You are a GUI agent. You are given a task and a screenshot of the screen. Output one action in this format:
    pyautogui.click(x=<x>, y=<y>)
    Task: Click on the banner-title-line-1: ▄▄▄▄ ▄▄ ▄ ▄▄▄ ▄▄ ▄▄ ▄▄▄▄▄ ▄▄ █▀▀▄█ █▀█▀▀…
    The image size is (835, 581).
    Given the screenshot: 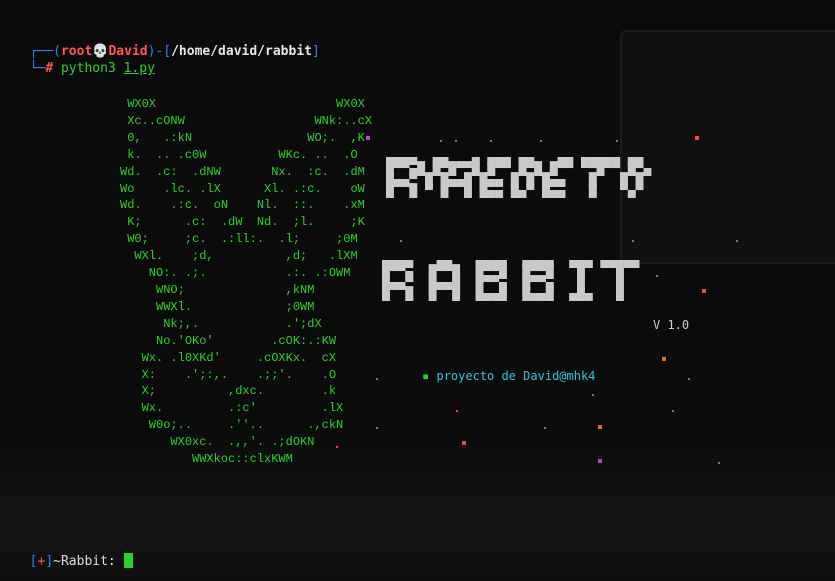 What is the action you would take?
    pyautogui.click(x=519, y=174)
    